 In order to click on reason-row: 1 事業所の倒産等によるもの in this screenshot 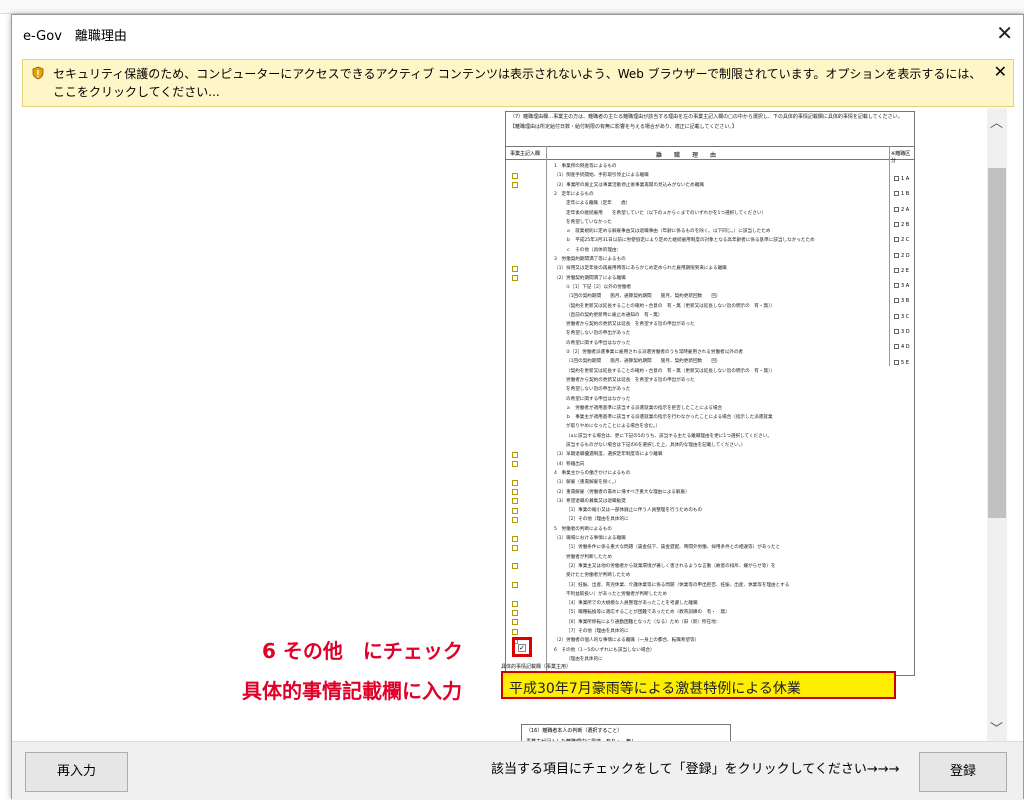, I will do `click(585, 166)`.